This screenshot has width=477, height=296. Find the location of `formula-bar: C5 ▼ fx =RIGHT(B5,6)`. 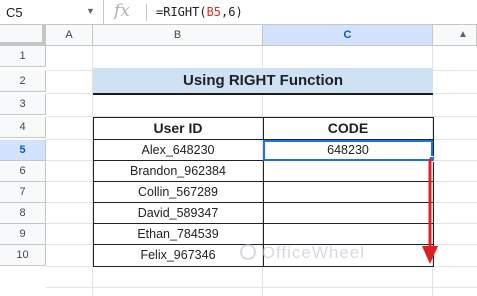

formula-bar: C5 ▼ fx =RIGHT(B5,6) is located at coordinates (238, 12).